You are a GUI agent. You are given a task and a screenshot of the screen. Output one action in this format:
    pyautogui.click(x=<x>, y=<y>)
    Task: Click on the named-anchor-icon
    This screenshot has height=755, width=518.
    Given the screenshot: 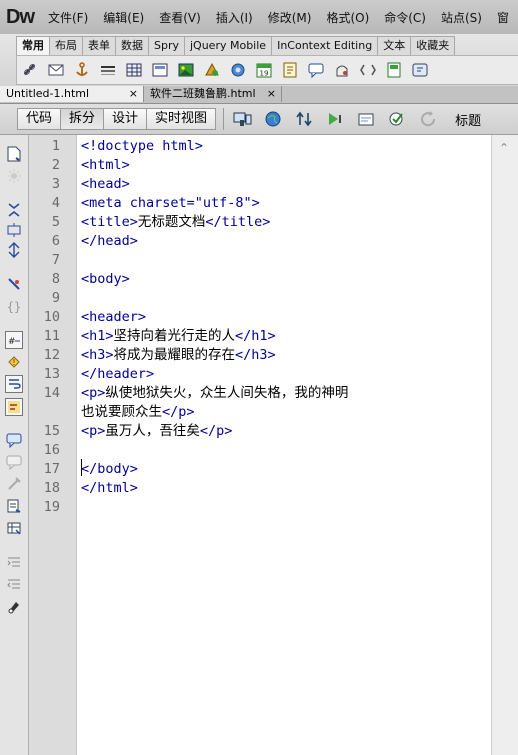 What is the action you would take?
    pyautogui.click(x=82, y=70)
    